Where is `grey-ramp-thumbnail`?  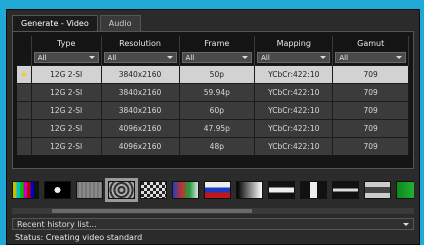
grey-ramp-thumbnail is located at coordinates (249, 190).